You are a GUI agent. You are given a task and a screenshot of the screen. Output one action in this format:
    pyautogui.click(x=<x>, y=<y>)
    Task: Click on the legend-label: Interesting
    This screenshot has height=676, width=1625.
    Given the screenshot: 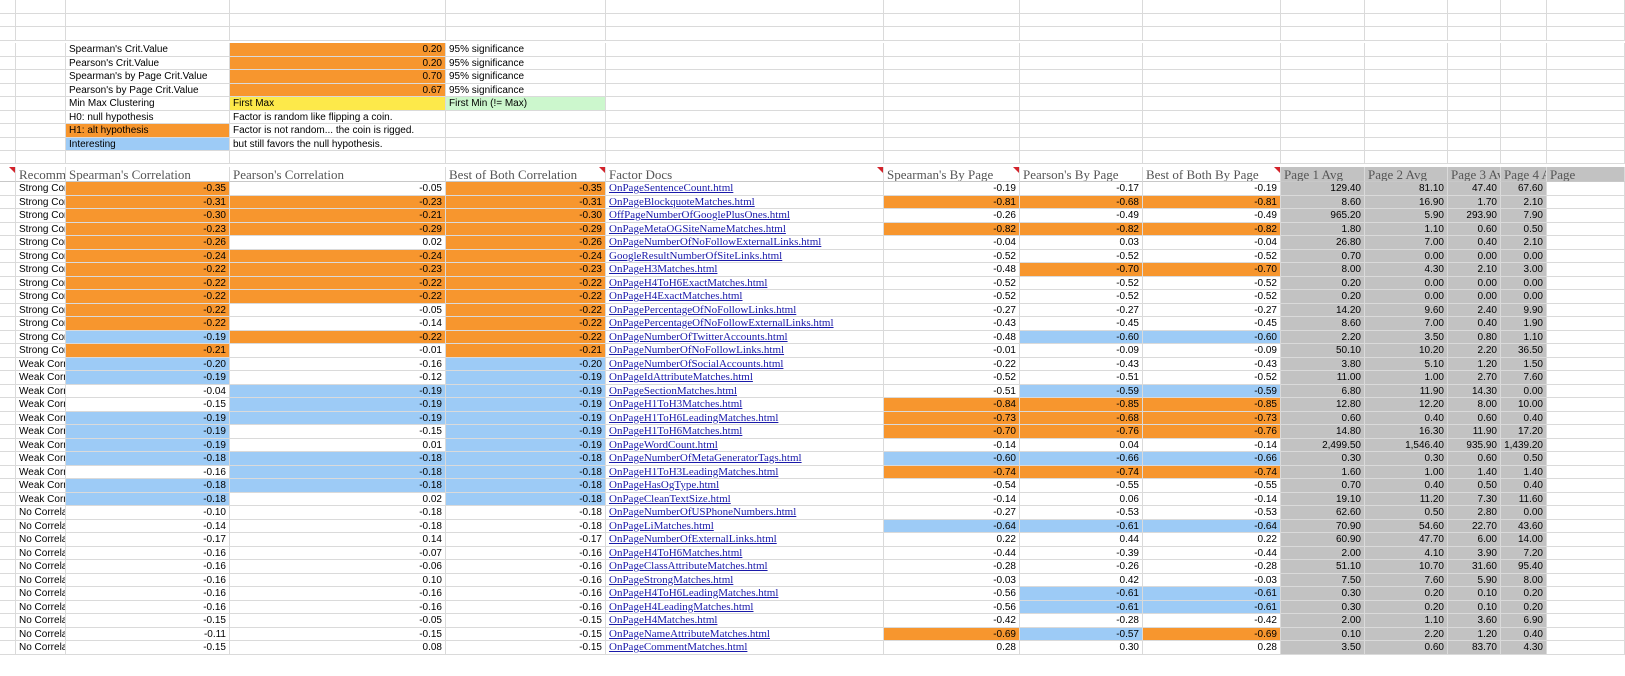 What is the action you would take?
    pyautogui.click(x=148, y=144)
    